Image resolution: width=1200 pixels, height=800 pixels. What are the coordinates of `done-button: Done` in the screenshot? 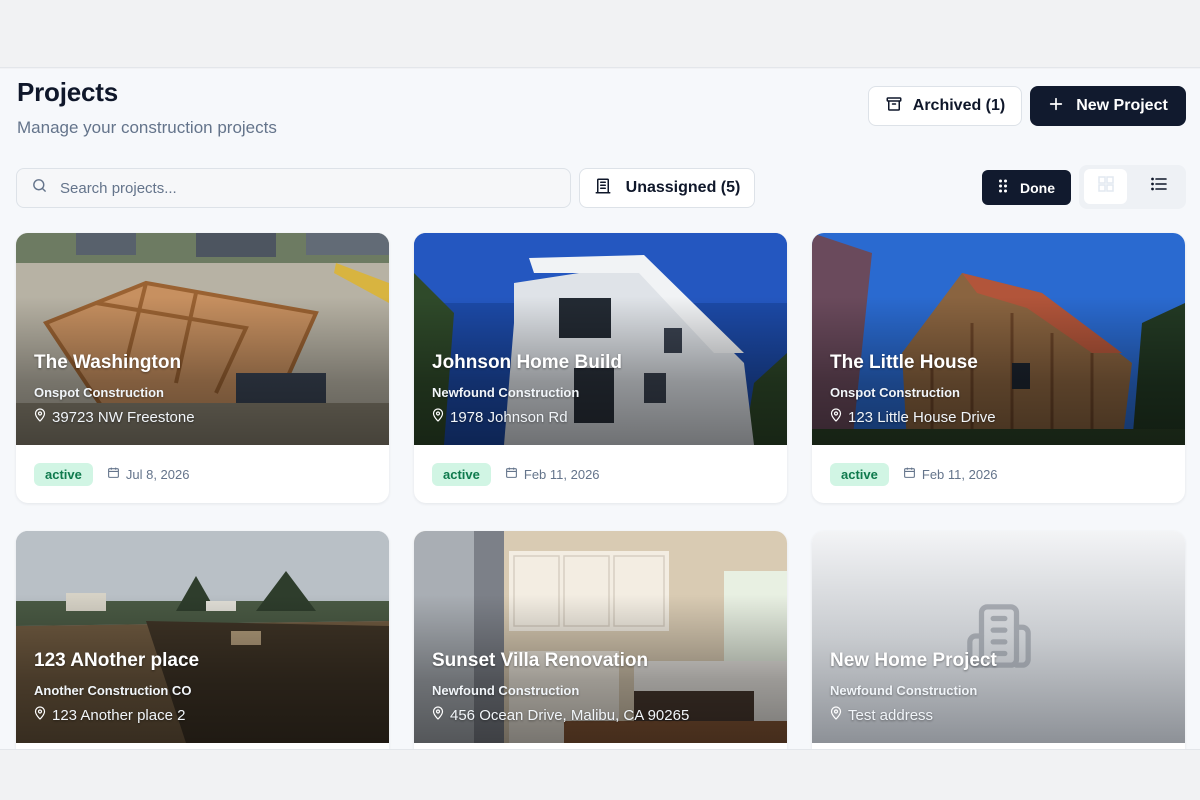 It's located at (1026, 187).